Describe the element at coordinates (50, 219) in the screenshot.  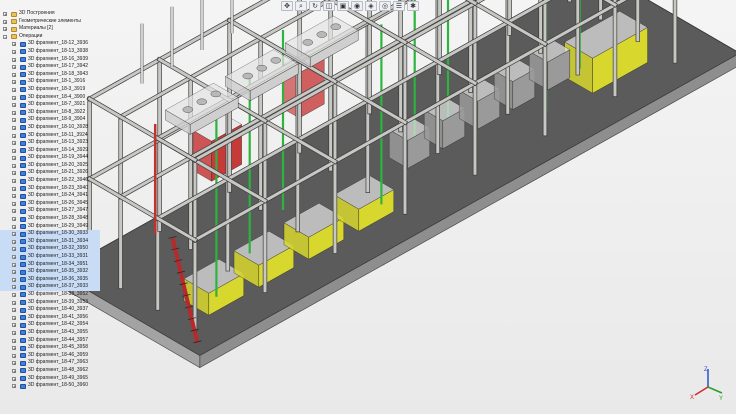
I see `tree-fragment-item: +3D фрагмент_18-28_3948` at that location.